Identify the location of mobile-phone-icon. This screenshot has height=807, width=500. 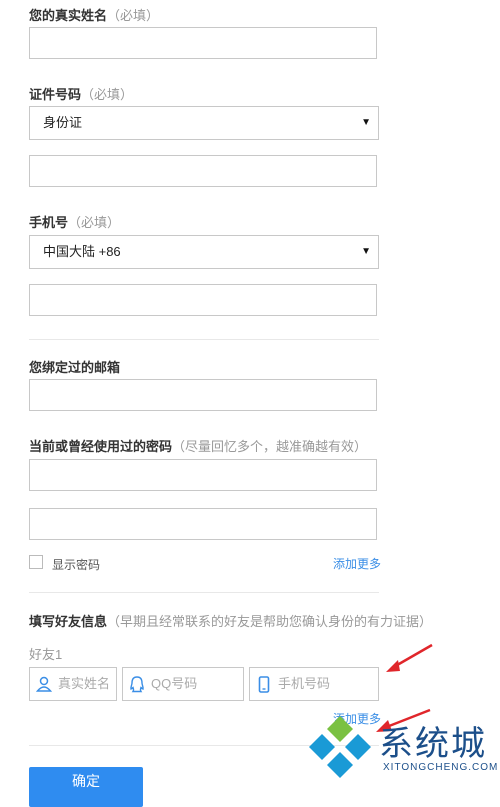
(264, 684).